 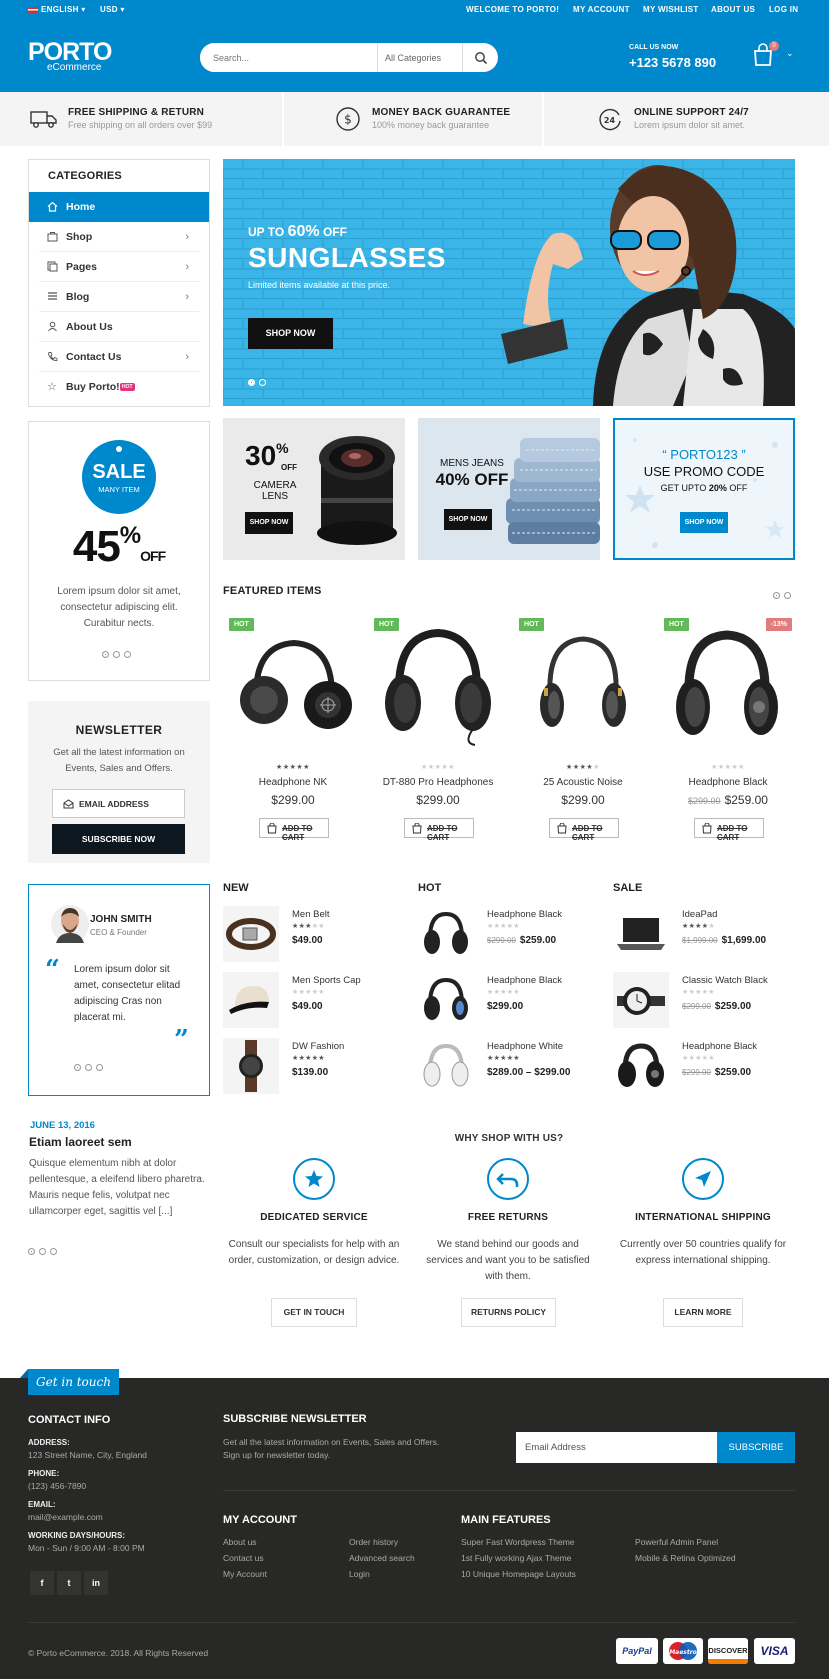 What do you see at coordinates (756, 1447) in the screenshot?
I see `footer-subscribe-button: SUBSCRIBE` at bounding box center [756, 1447].